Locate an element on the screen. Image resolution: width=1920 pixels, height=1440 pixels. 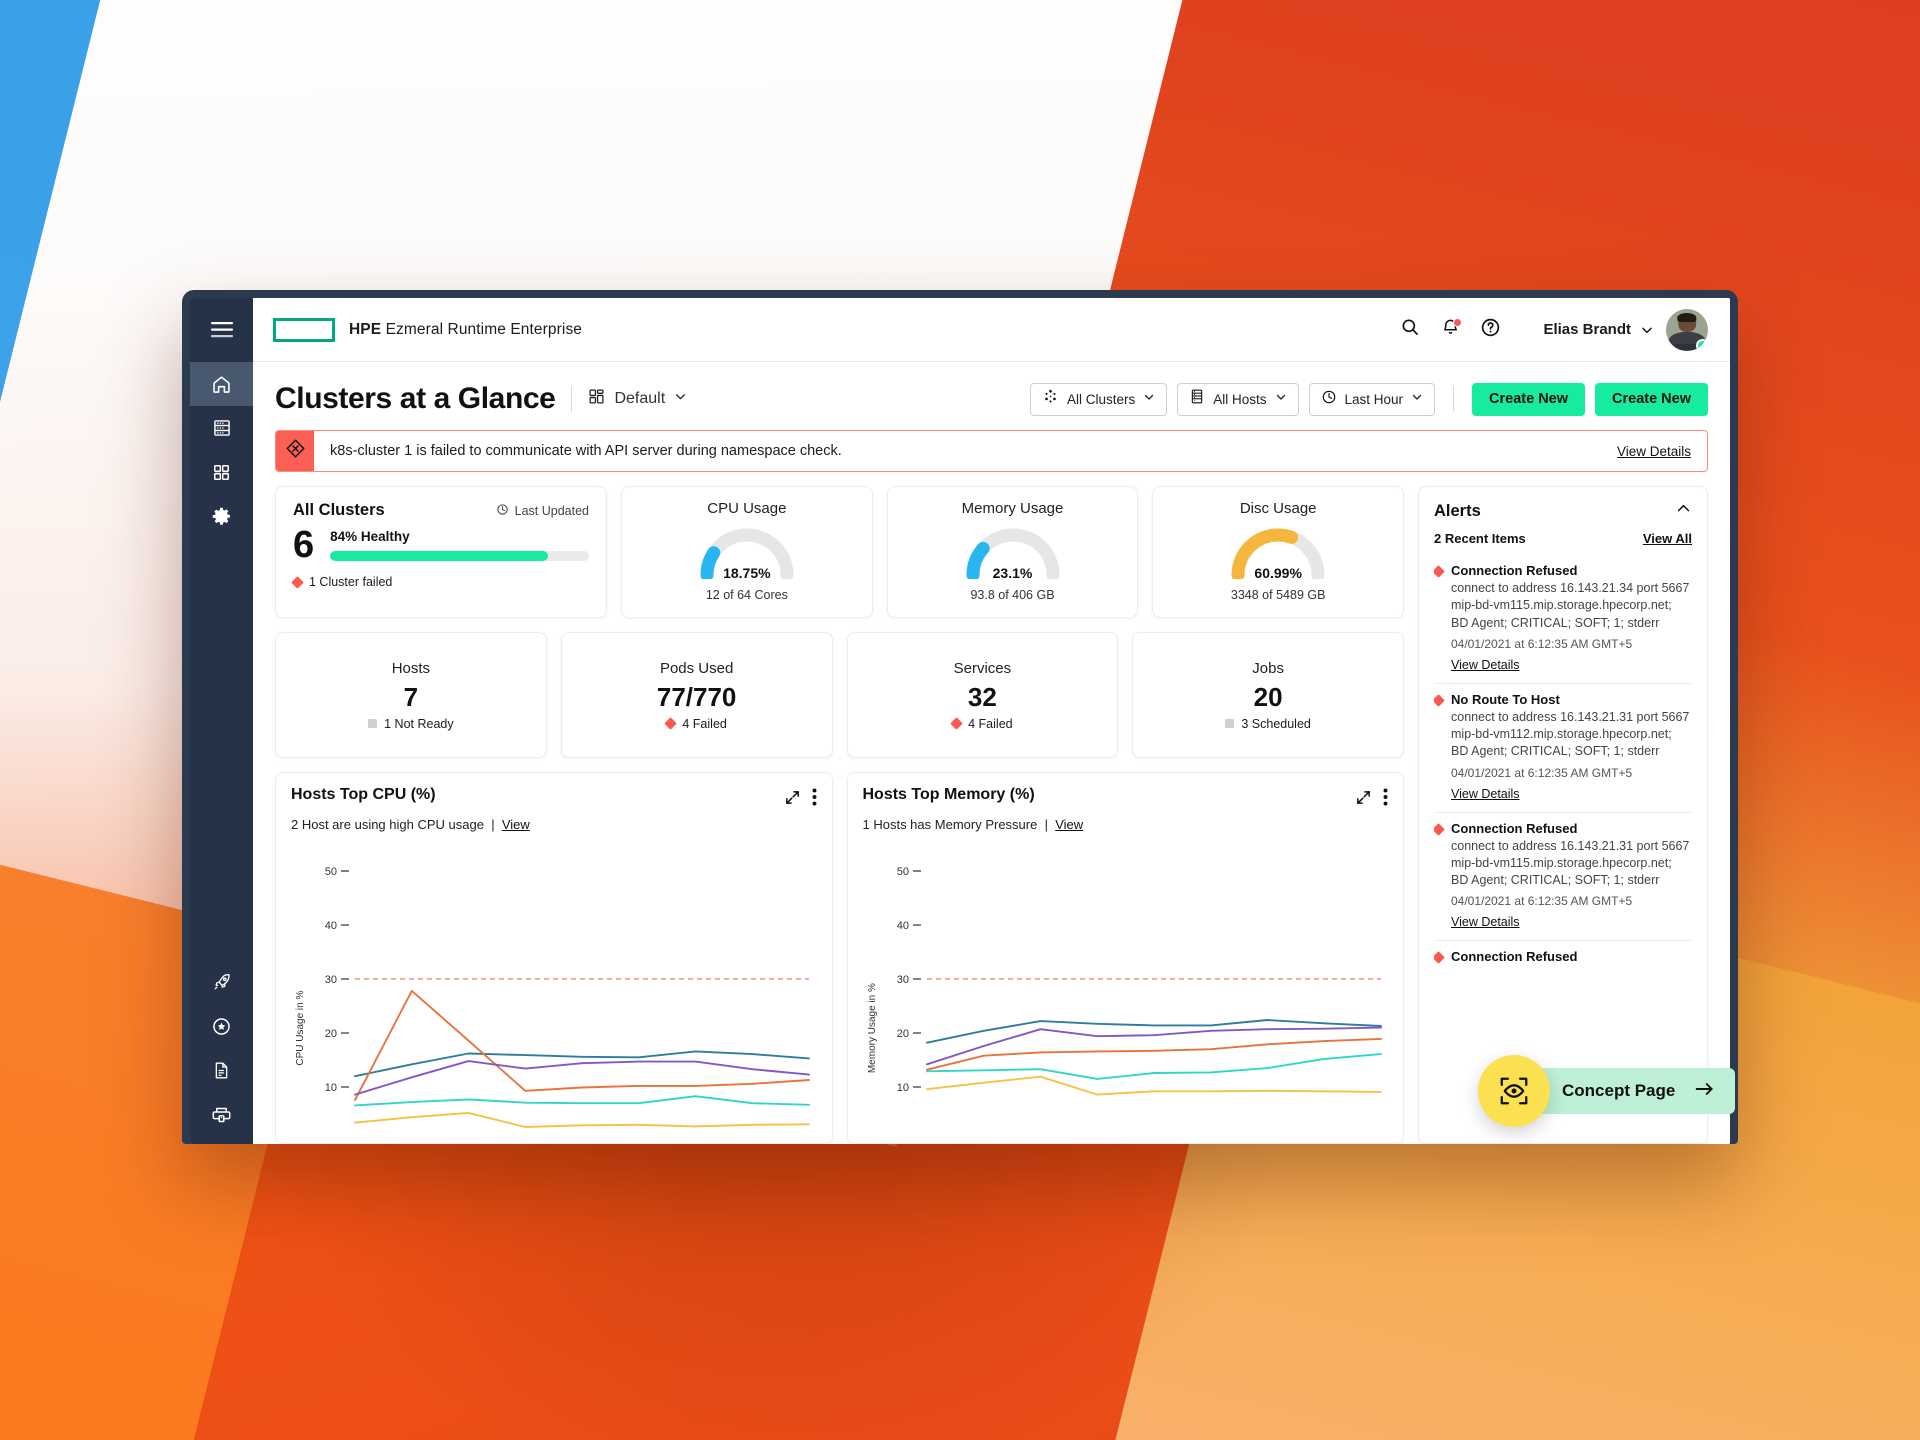
stat-value: 20 is located at coordinates (1268, 696).